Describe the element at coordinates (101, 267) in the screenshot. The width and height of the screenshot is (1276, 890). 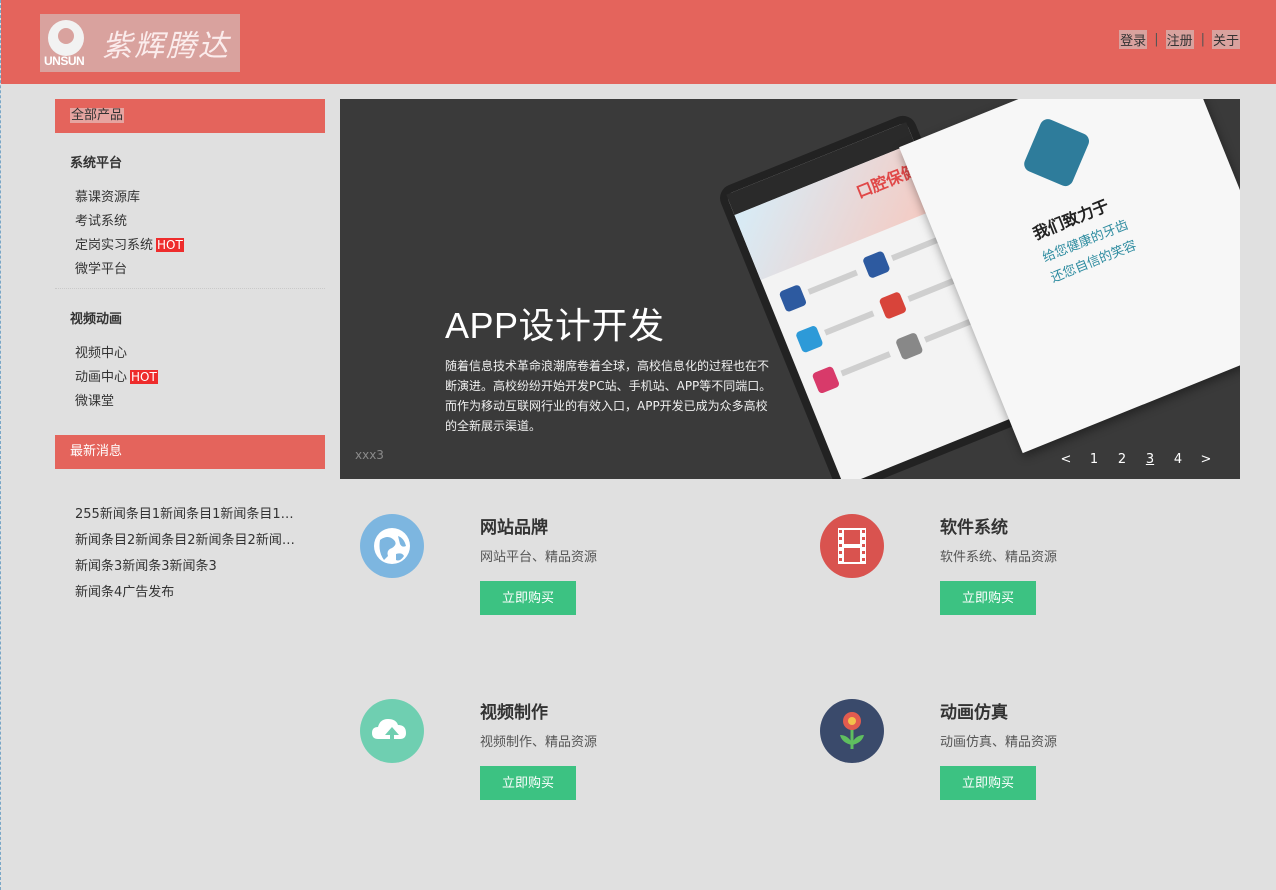
I see `sidebar-item-microlearning: 微学平台` at that location.